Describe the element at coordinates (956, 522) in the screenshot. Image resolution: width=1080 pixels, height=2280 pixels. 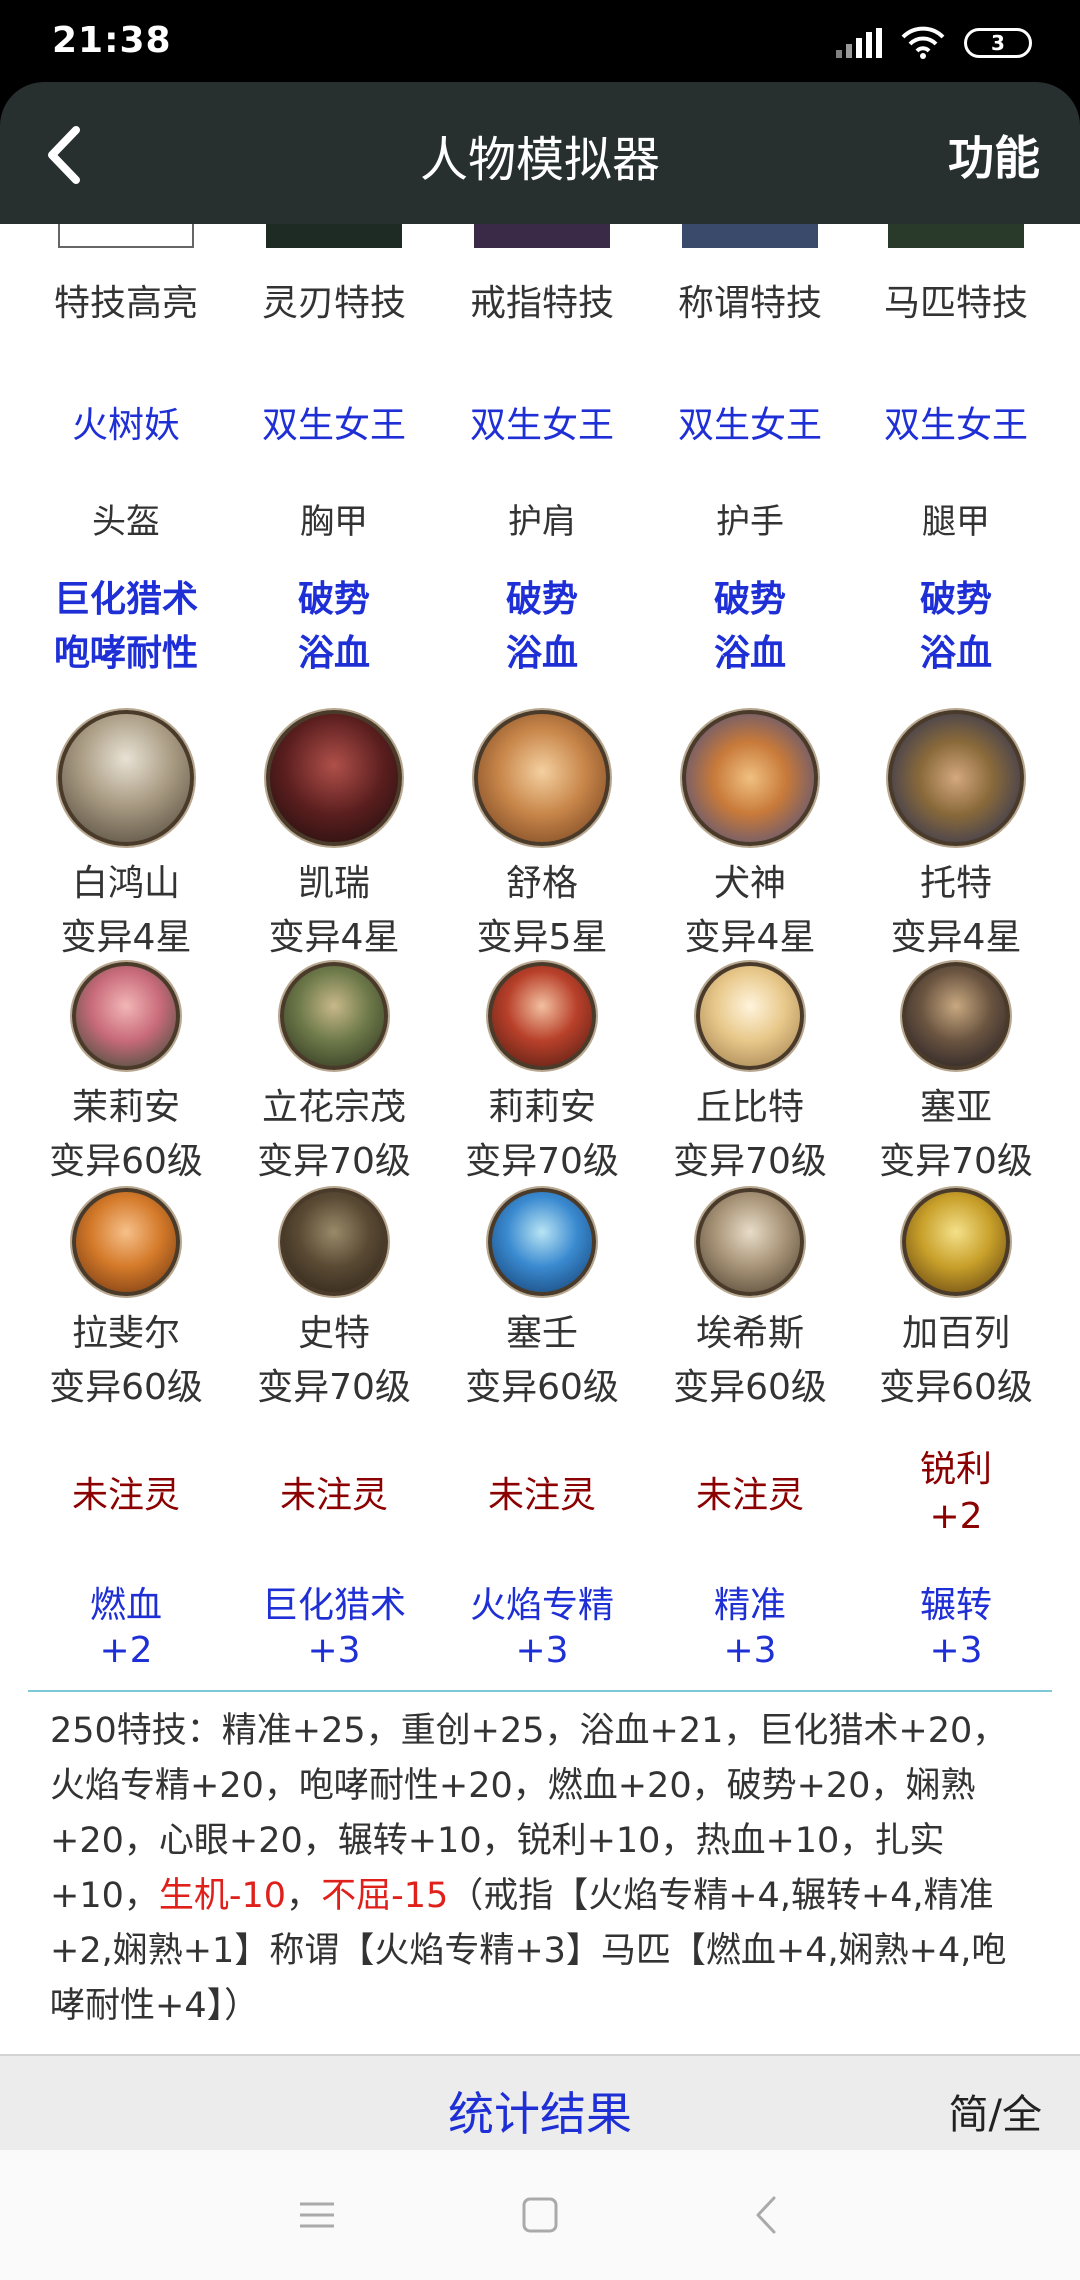
I see `equip-label: 腿甲` at that location.